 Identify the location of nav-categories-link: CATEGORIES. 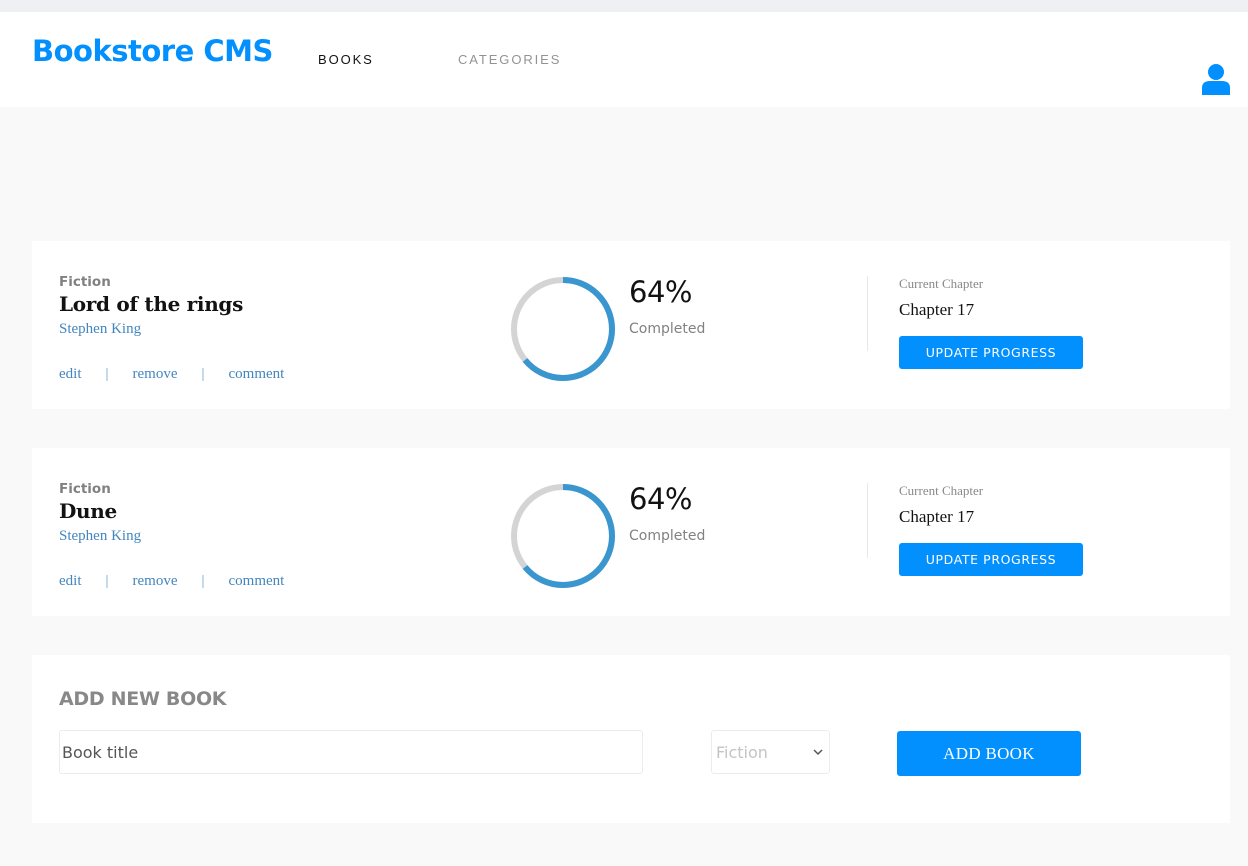
(509, 59).